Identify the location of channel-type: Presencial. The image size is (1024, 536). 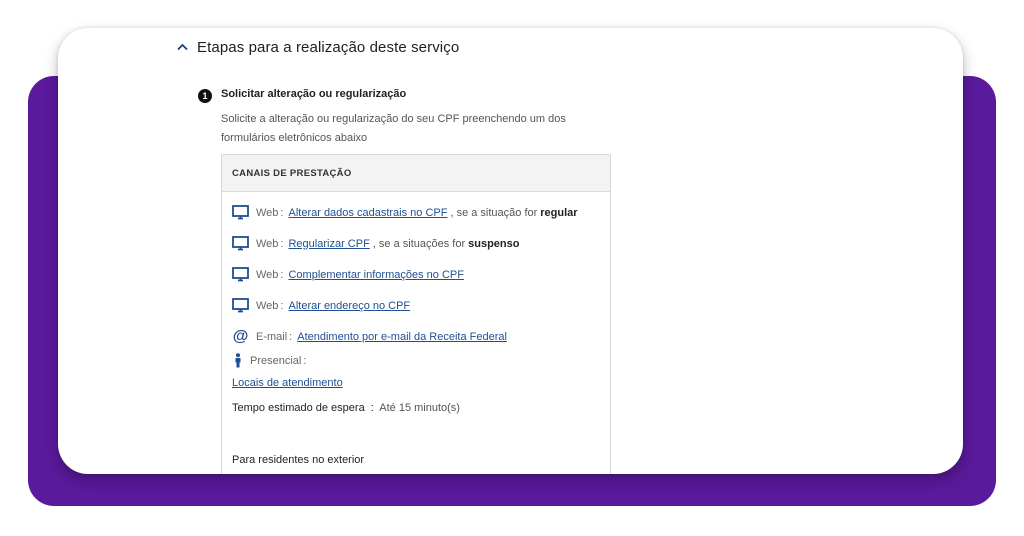
(276, 360).